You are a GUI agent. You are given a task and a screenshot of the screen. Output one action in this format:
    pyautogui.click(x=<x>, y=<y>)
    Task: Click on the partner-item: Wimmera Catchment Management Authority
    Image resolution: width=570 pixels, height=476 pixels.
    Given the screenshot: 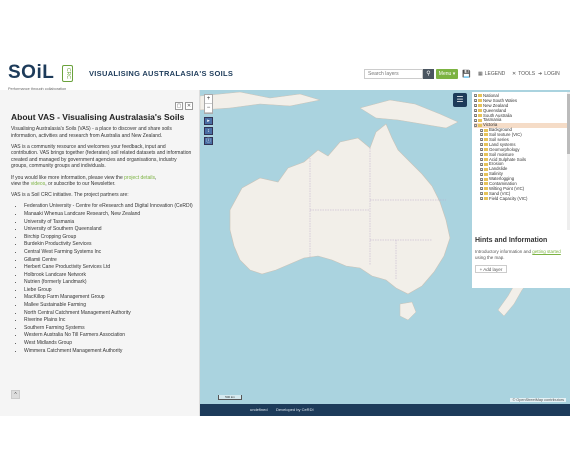 What is the action you would take?
    pyautogui.click(x=108, y=352)
    